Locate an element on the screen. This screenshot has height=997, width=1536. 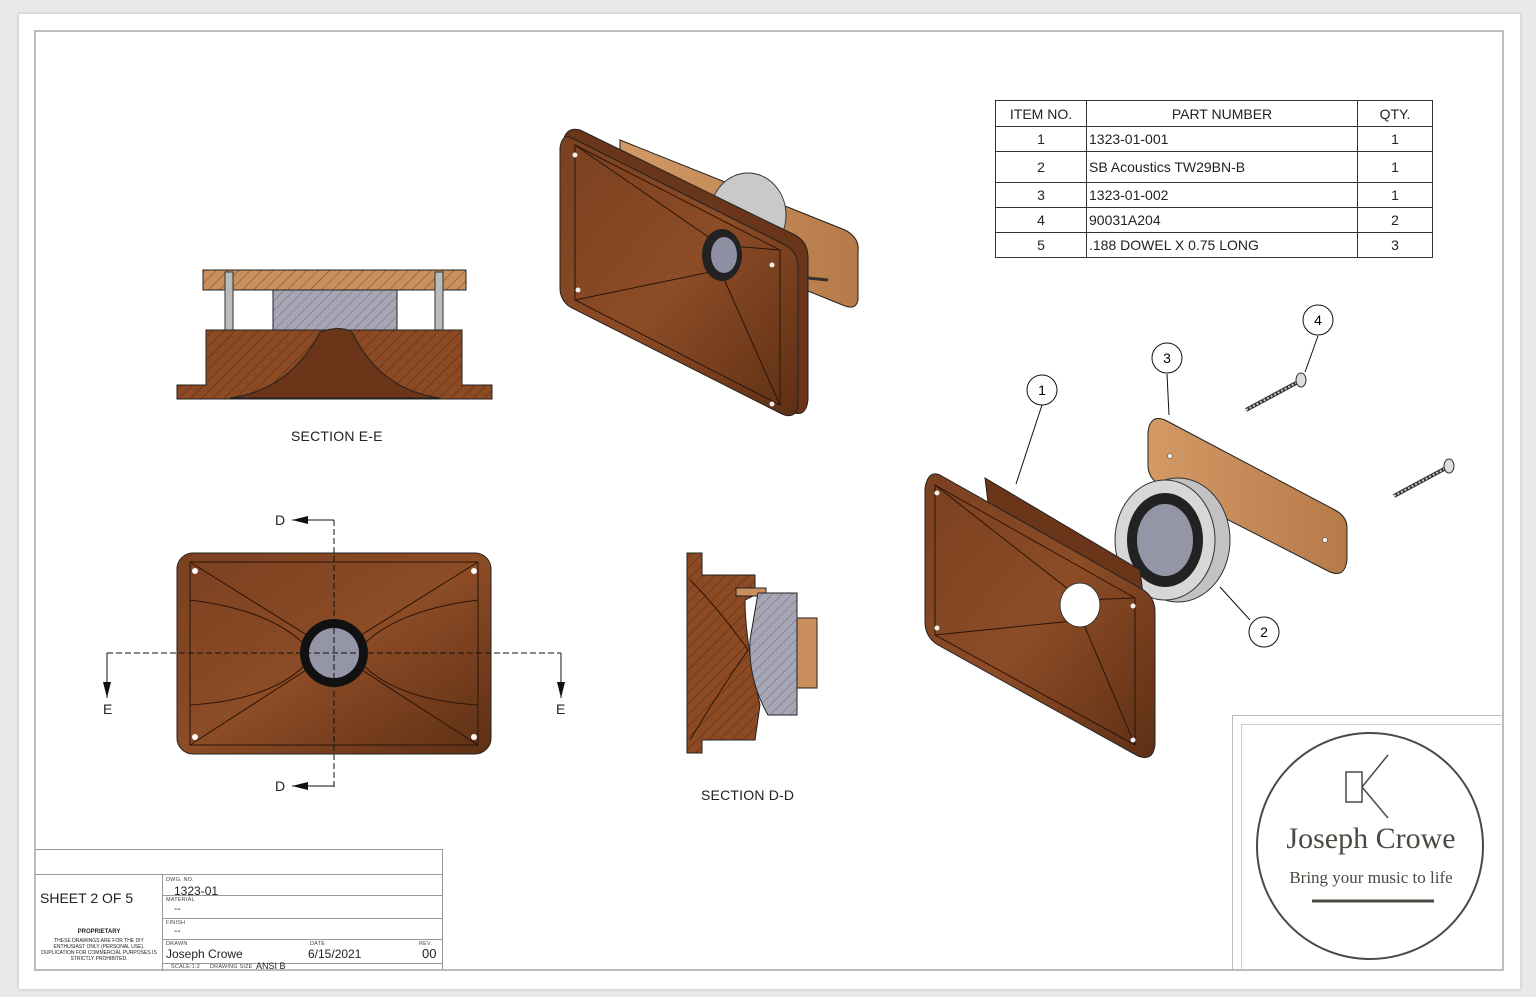
logo-tagline: Bring your music to life is located at coordinates (1371, 877).